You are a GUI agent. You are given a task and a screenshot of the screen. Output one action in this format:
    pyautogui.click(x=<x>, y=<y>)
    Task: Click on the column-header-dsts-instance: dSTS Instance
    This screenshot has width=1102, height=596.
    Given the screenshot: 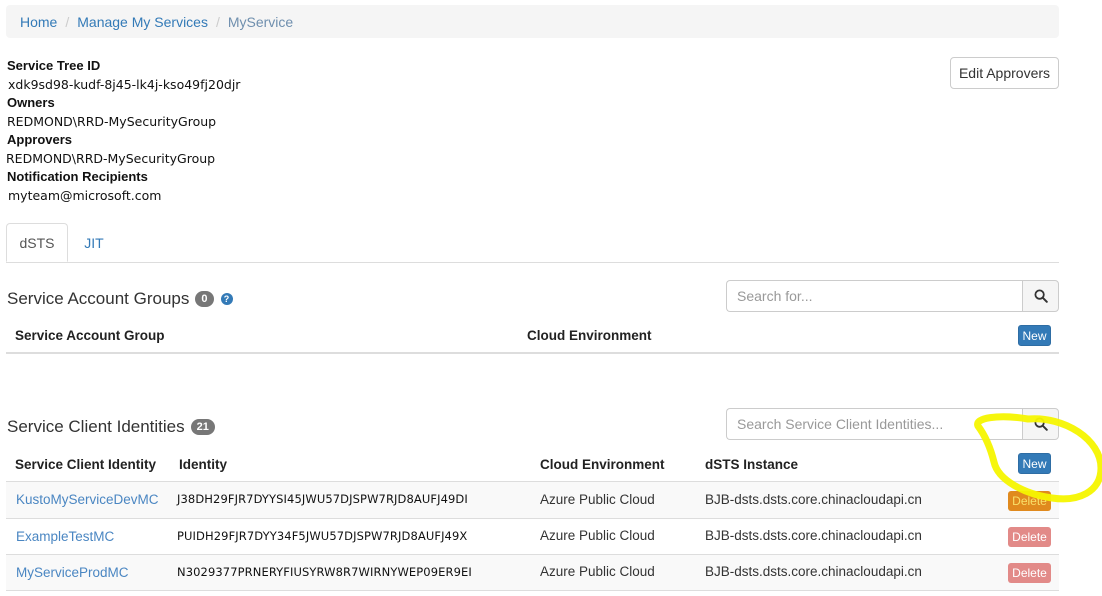 What is the action you would take?
    pyautogui.click(x=752, y=464)
    